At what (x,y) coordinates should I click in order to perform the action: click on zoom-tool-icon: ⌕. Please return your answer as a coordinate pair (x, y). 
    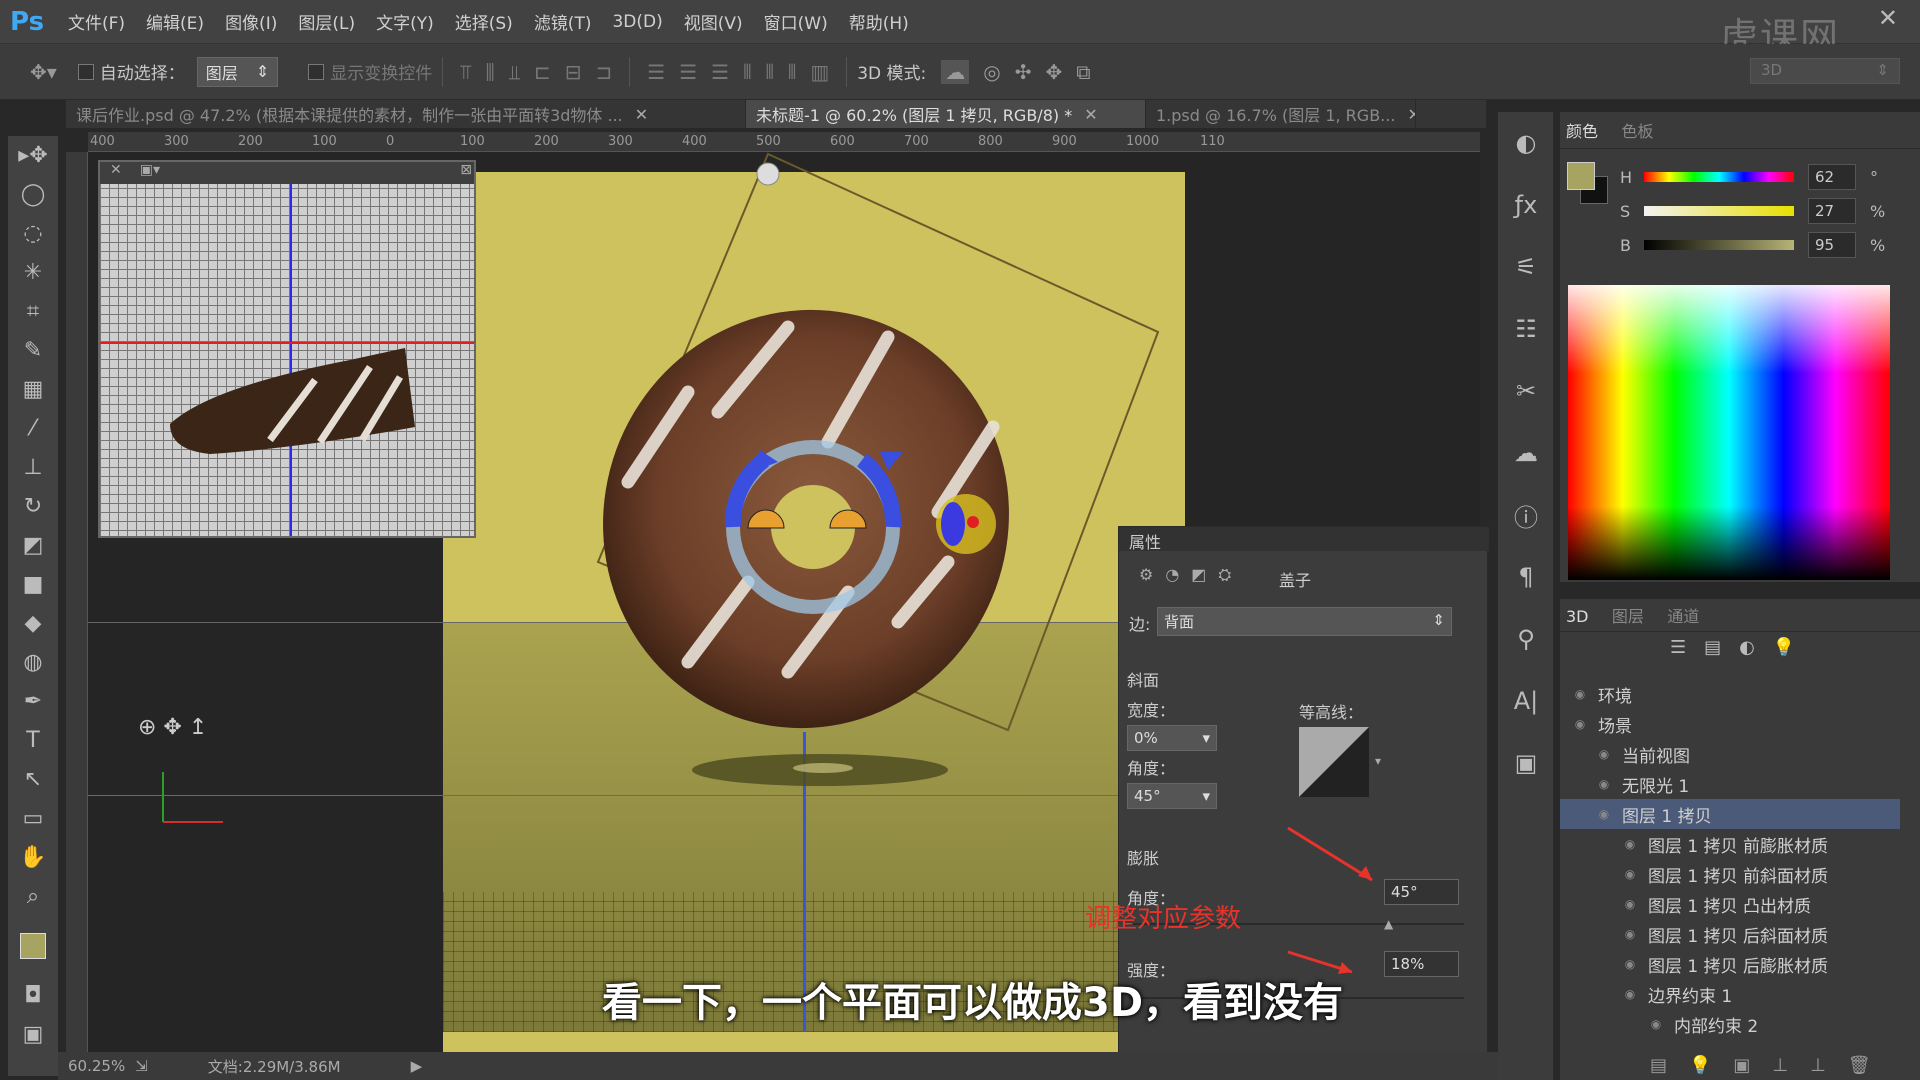
    Looking at the image, I should click on (33, 896).